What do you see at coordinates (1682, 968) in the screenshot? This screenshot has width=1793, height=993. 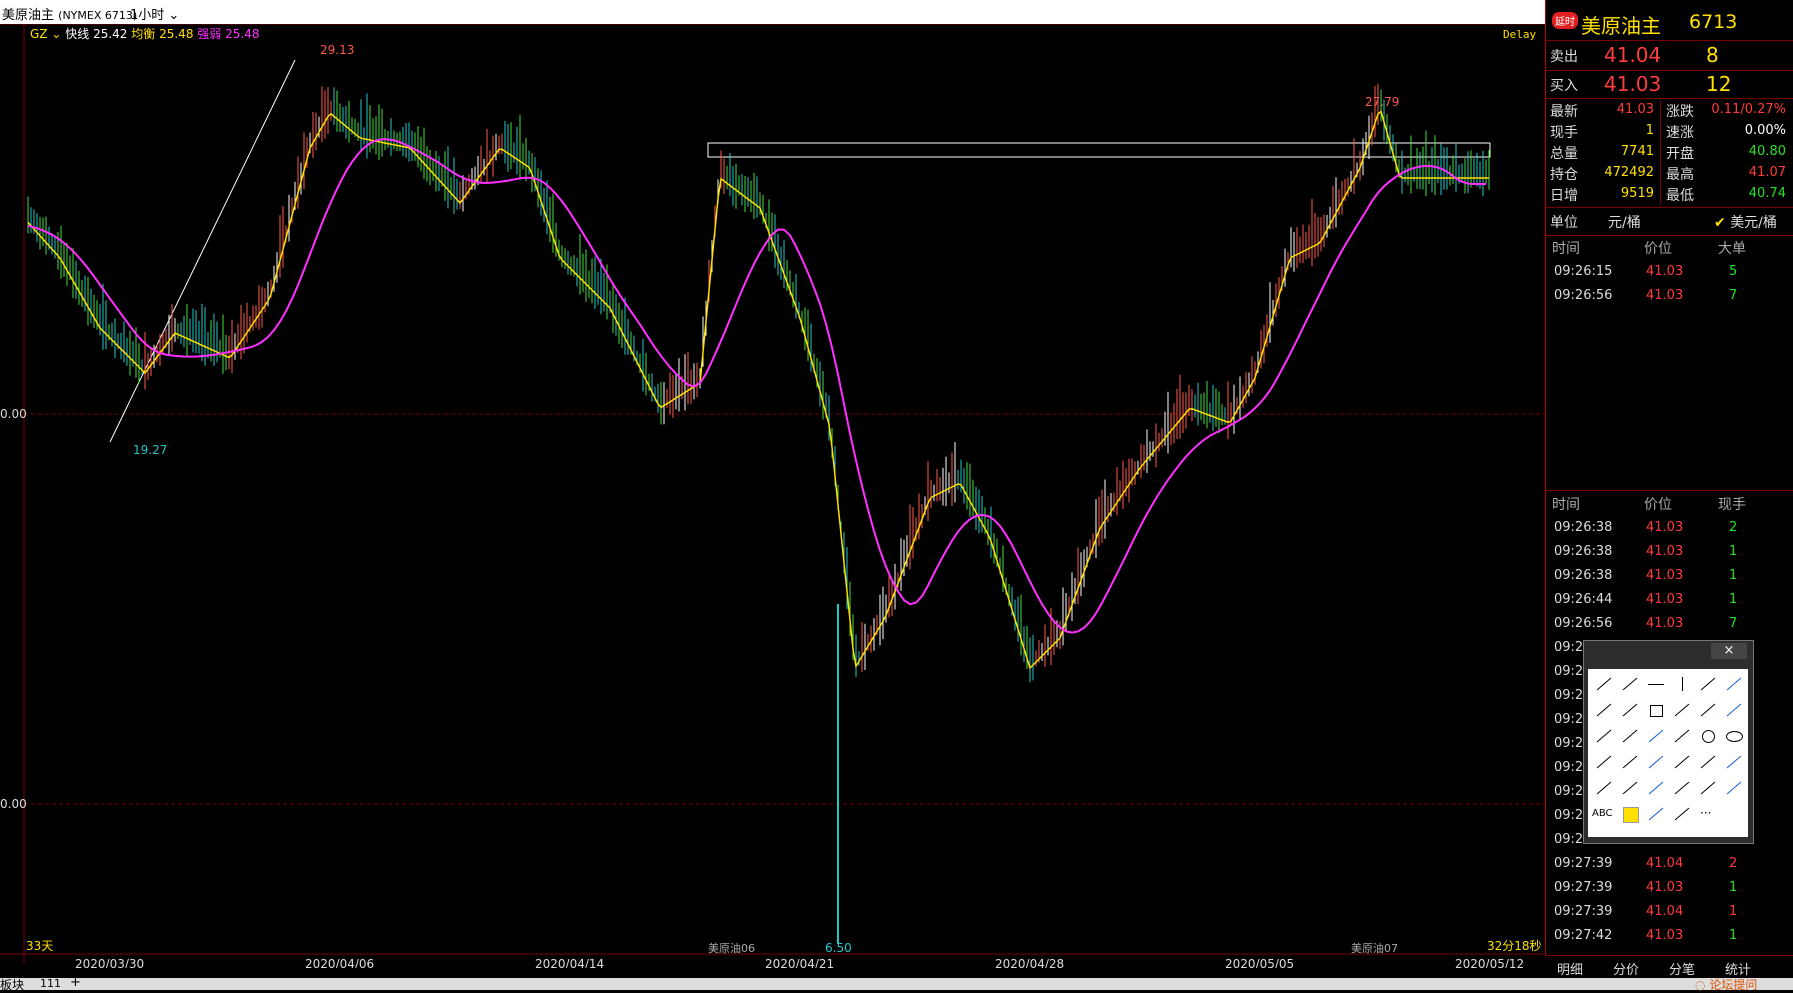 I see `tab-trades: 分笔` at bounding box center [1682, 968].